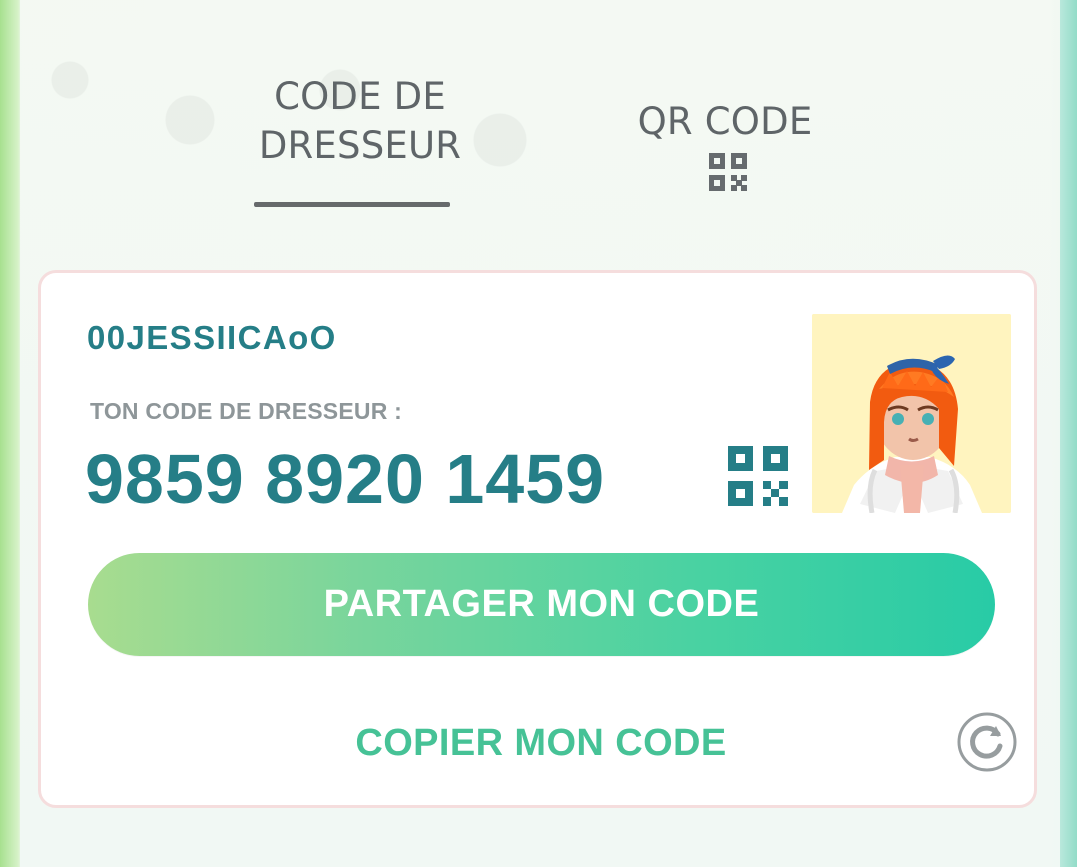 The width and height of the screenshot is (1077, 867). I want to click on trainer-avatar, so click(911, 413).